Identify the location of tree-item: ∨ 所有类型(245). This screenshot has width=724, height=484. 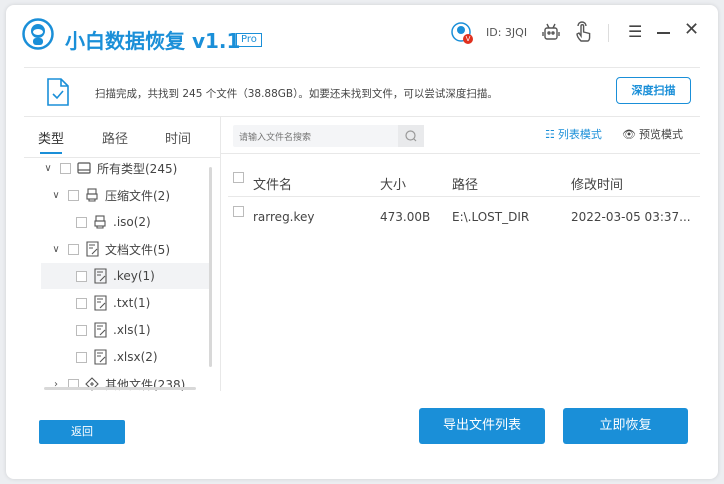
(126, 168).